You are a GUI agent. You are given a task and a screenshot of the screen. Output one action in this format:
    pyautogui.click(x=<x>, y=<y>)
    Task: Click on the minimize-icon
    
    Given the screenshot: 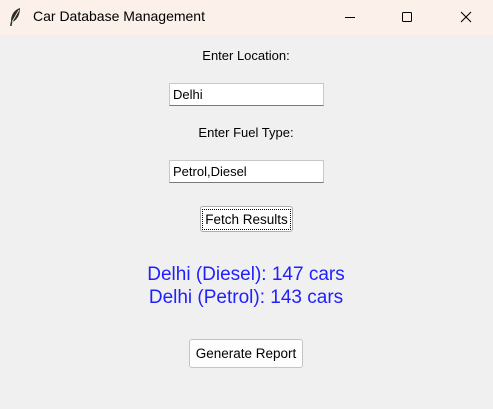 What is the action you would take?
    pyautogui.click(x=350, y=17)
    